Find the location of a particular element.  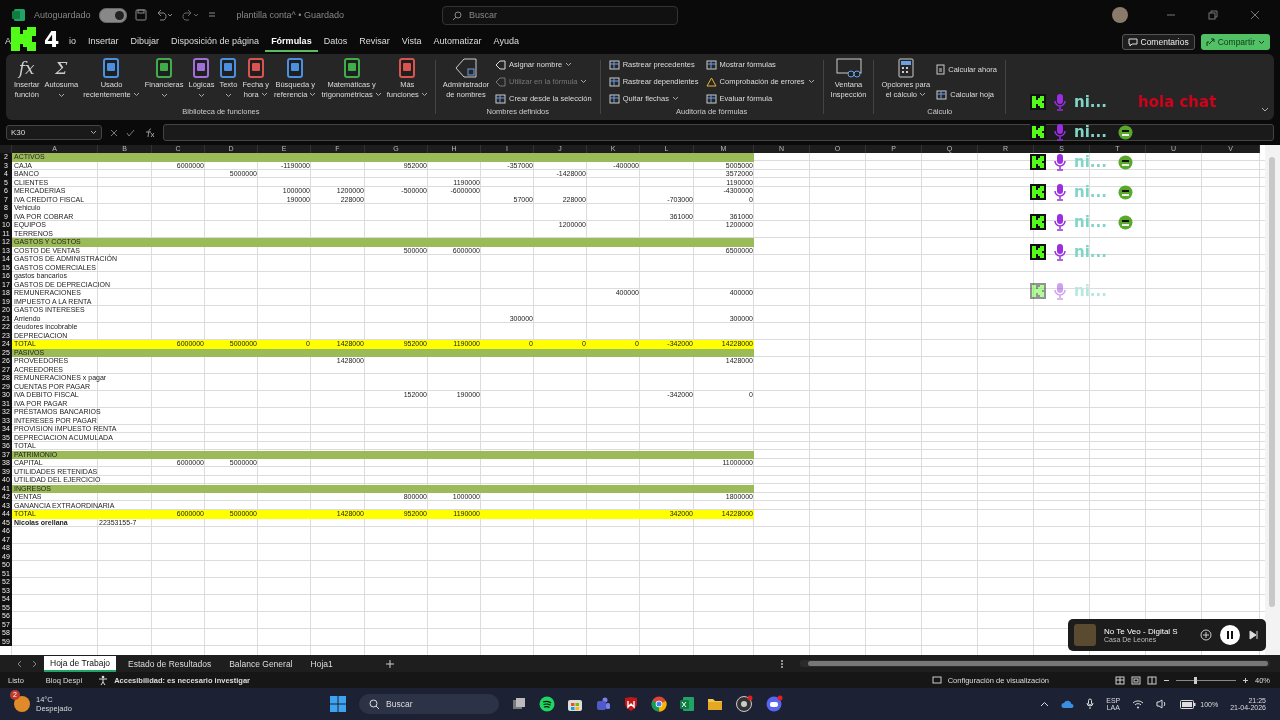

sheet-tab: Hoja1 is located at coordinates (321, 663).